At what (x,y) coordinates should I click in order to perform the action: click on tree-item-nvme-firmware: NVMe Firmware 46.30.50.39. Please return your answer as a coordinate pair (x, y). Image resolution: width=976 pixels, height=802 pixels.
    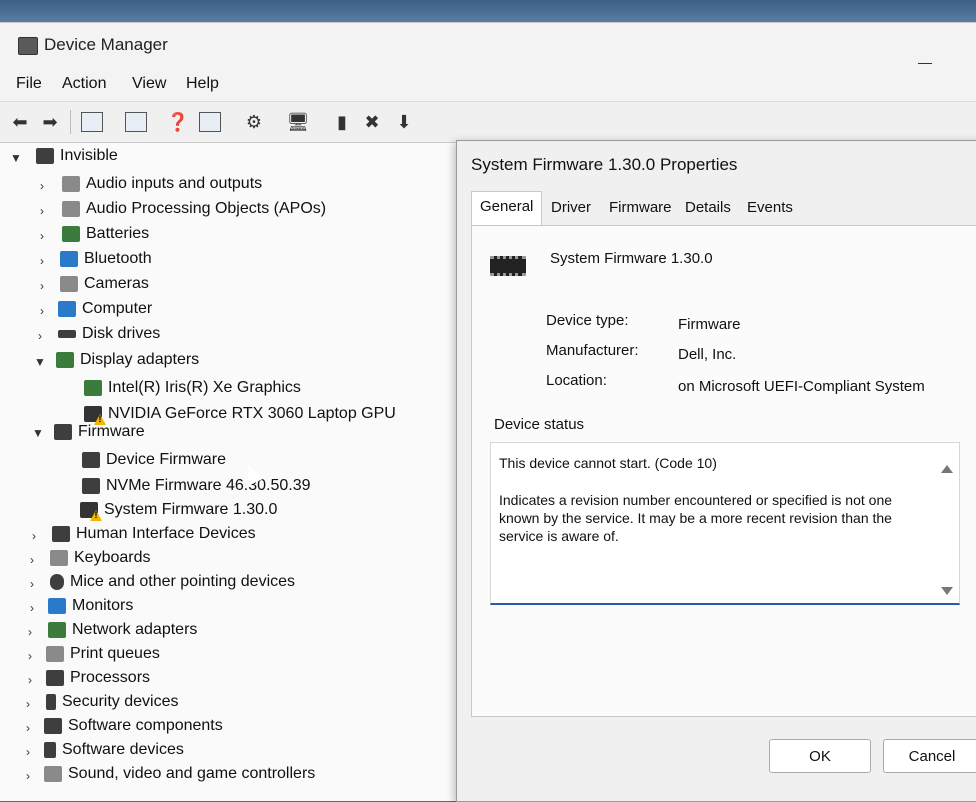
    Looking at the image, I should click on (196, 486).